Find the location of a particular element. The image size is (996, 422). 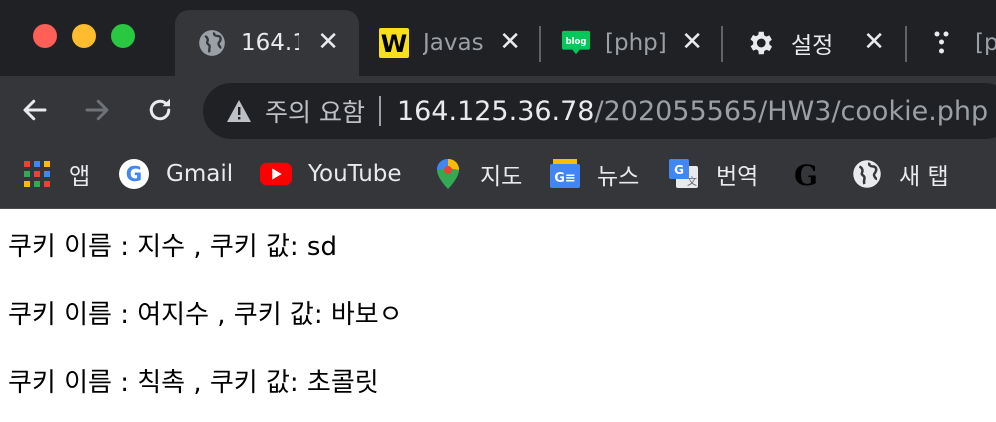

warning-icon is located at coordinates (239, 111).